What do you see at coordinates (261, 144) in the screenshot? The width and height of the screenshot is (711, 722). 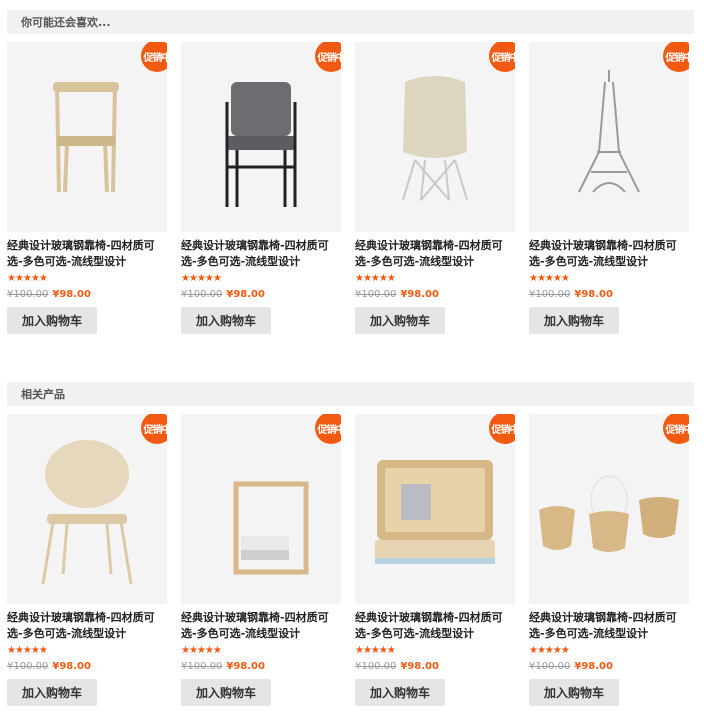 I see `gray-armchair-icon` at bounding box center [261, 144].